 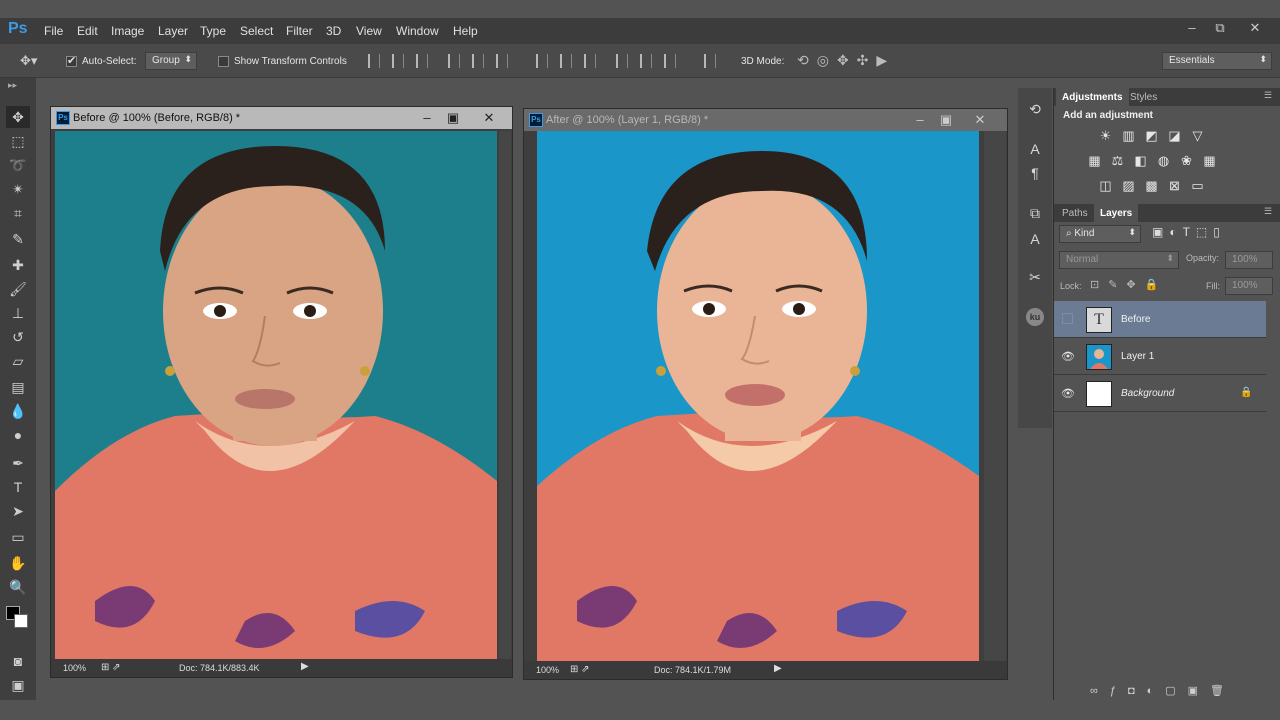 What do you see at coordinates (1151, 185) in the screenshot?
I see `threshold-adj-icon: ▩` at bounding box center [1151, 185].